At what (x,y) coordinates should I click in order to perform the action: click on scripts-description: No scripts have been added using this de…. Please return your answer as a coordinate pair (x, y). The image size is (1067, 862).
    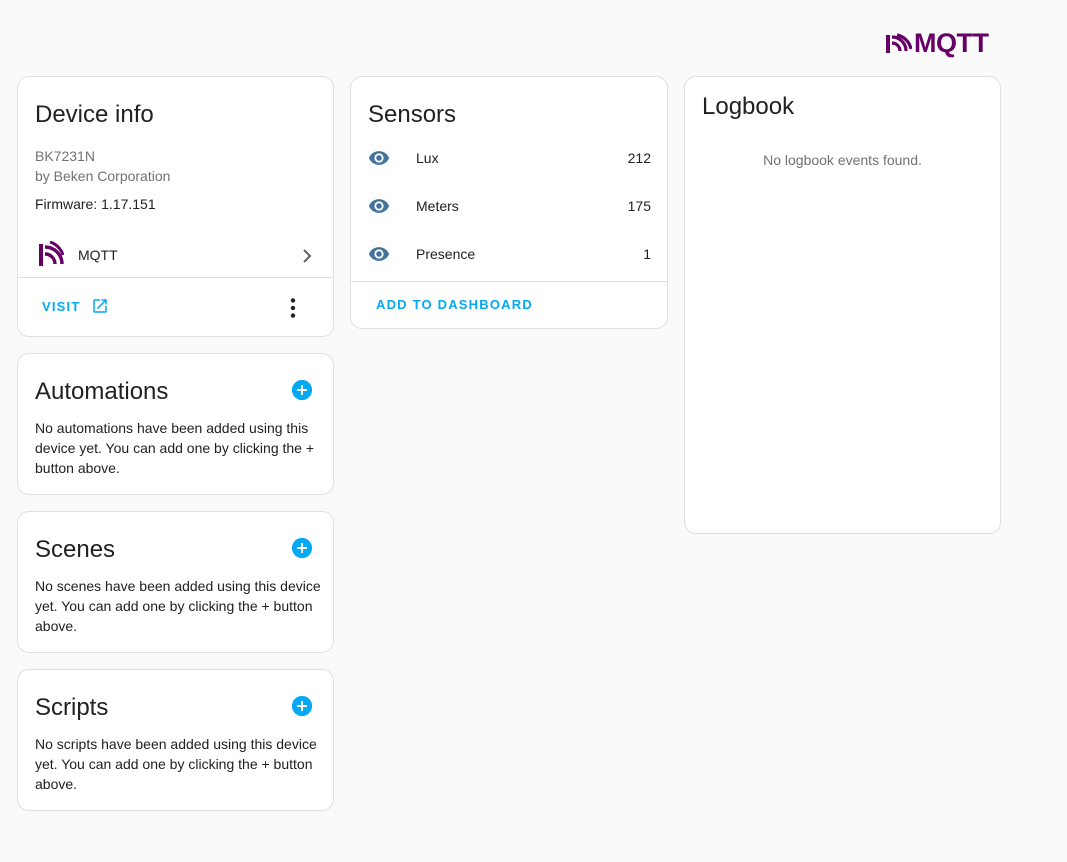
    Looking at the image, I should click on (176, 764).